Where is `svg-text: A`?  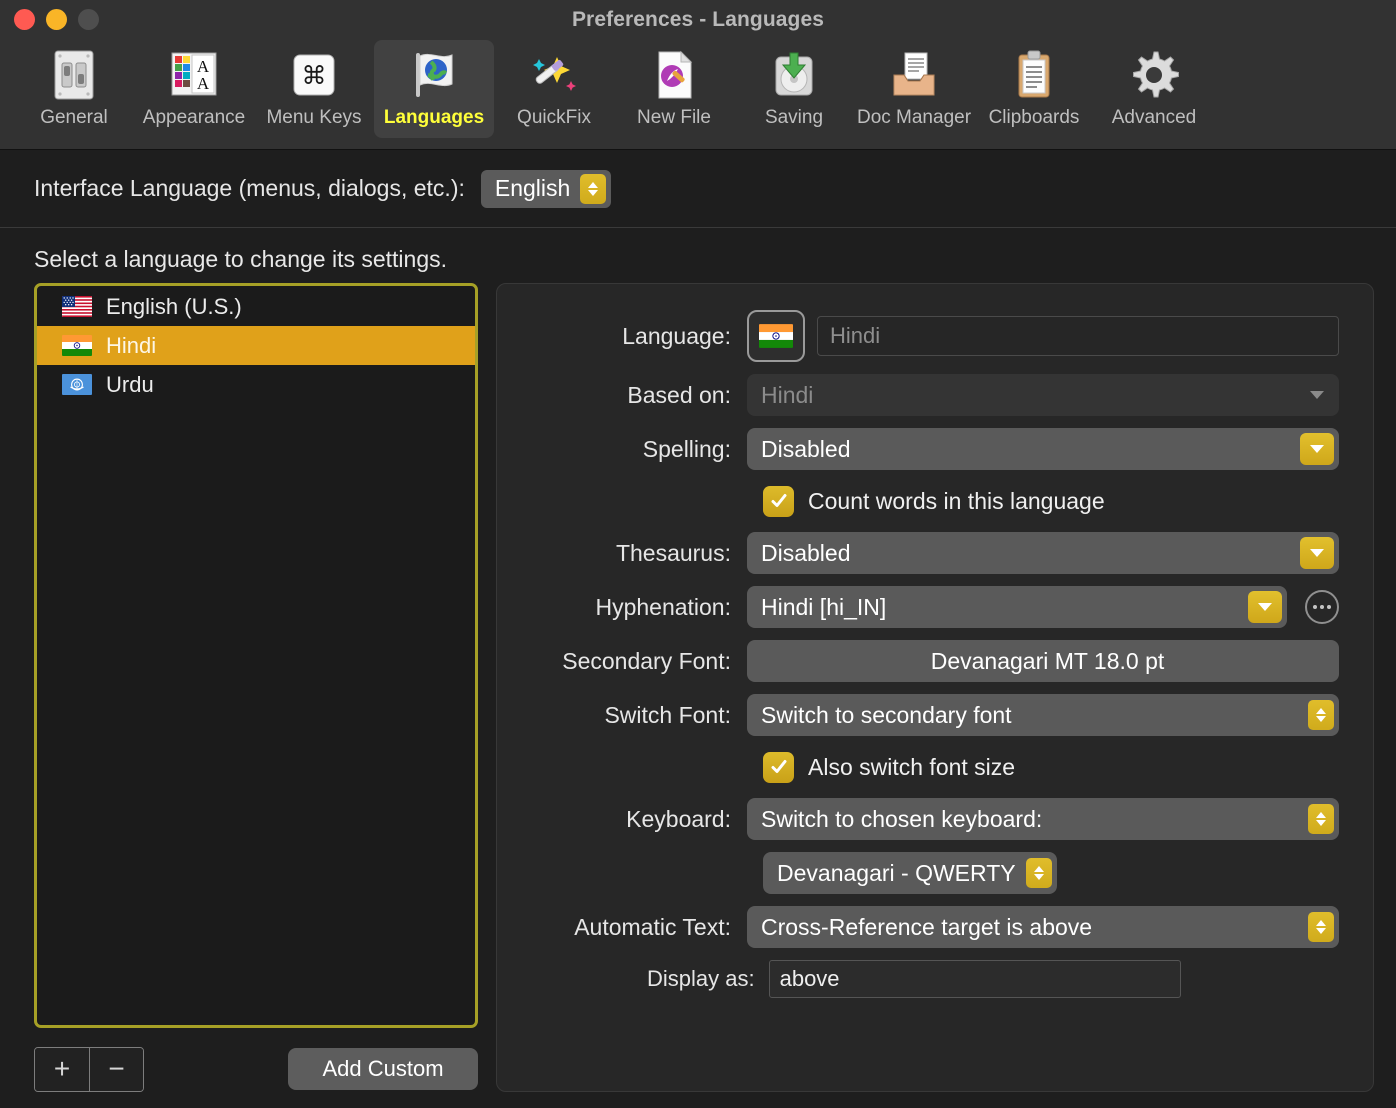 svg-text: A is located at coordinates (203, 83).